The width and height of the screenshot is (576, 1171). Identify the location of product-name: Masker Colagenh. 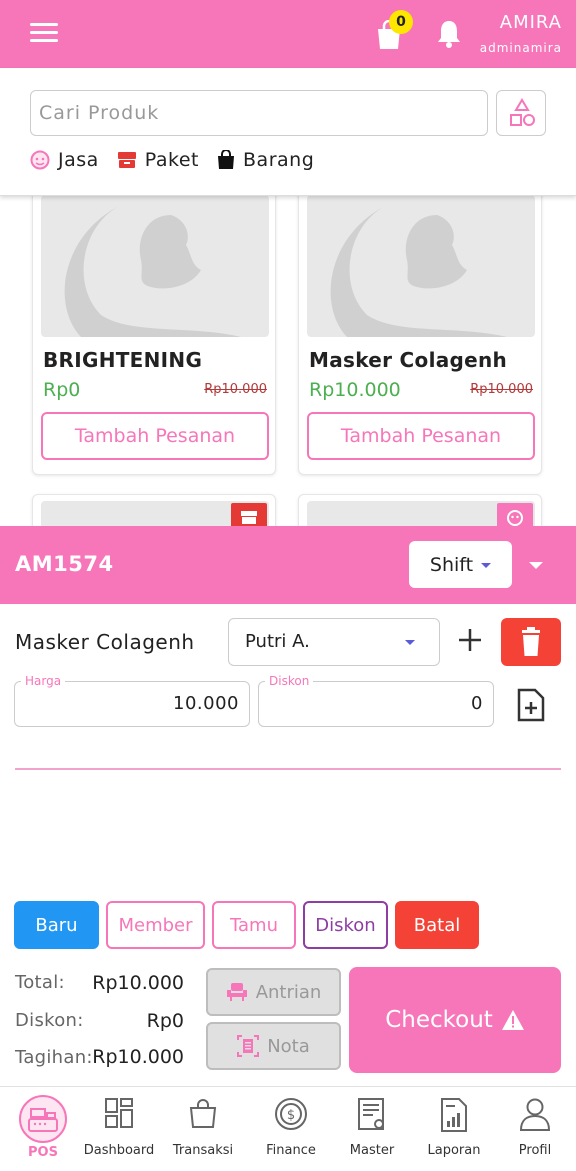
(408, 360).